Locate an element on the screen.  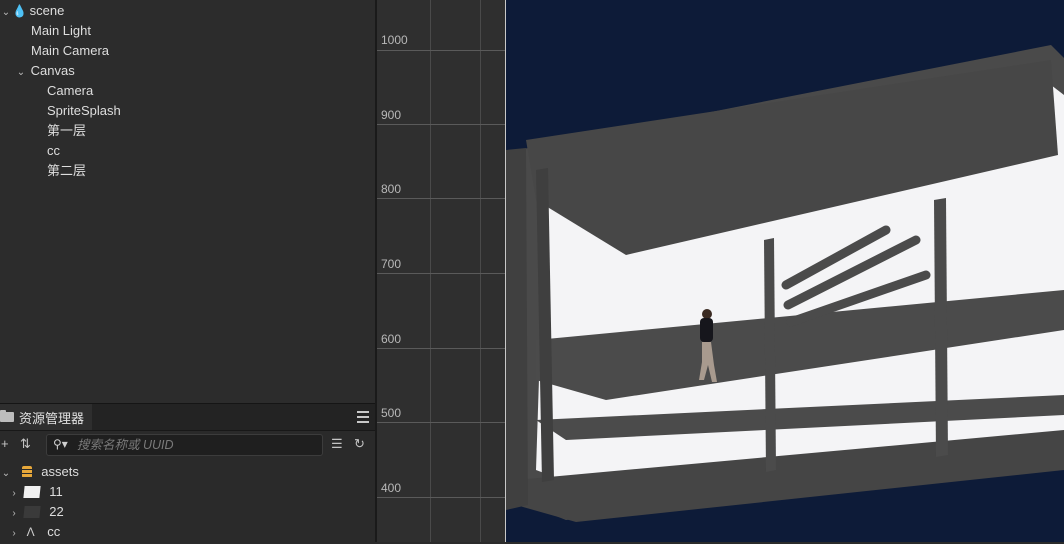
tab-label: 资源管理器 is located at coordinates (52, 418).